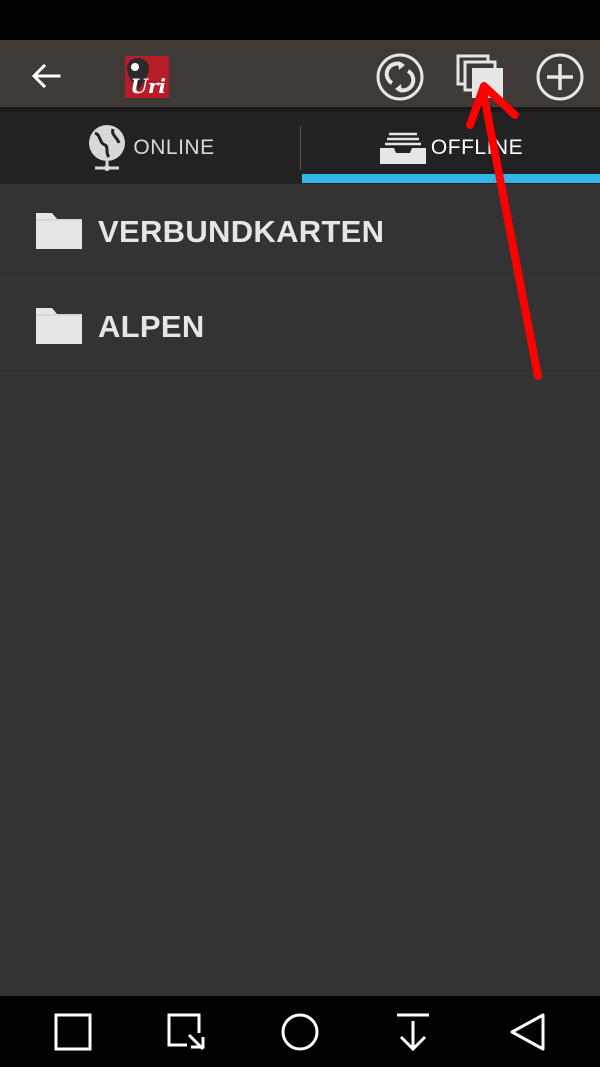 The height and width of the screenshot is (1067, 600). I want to click on tab-online: ONLINE, so click(150, 148).